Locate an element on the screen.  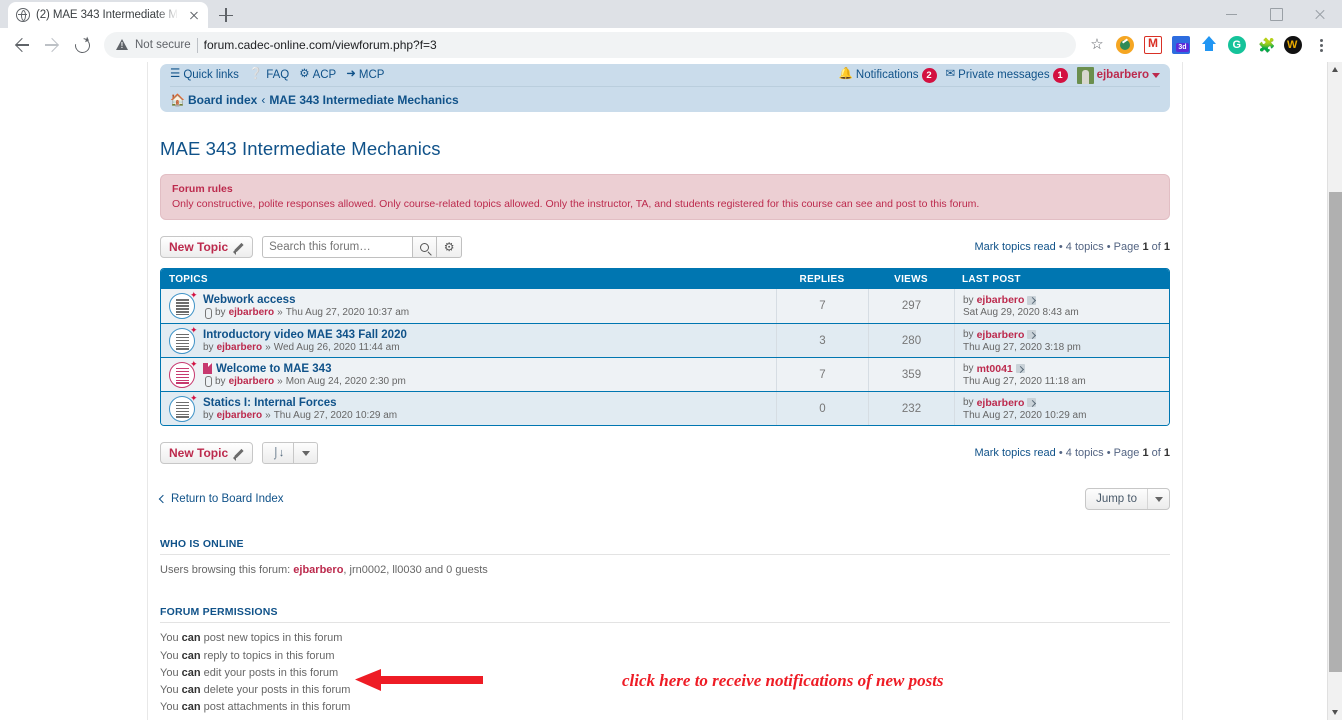
tab-strip: (2) MAE 343 Intermediate Mecha is located at coordinates (671, 14).